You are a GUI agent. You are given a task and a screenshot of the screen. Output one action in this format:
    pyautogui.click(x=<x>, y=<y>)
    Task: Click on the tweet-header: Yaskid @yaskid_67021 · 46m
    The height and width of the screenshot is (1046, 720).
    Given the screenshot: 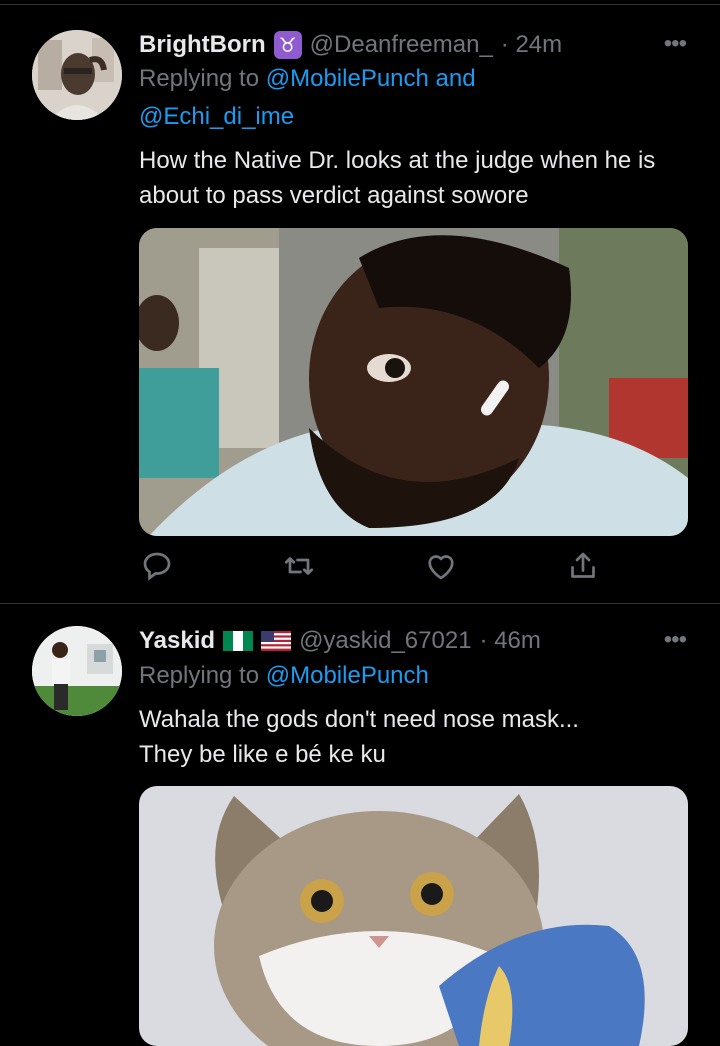 What is the action you would take?
    pyautogui.click(x=340, y=641)
    